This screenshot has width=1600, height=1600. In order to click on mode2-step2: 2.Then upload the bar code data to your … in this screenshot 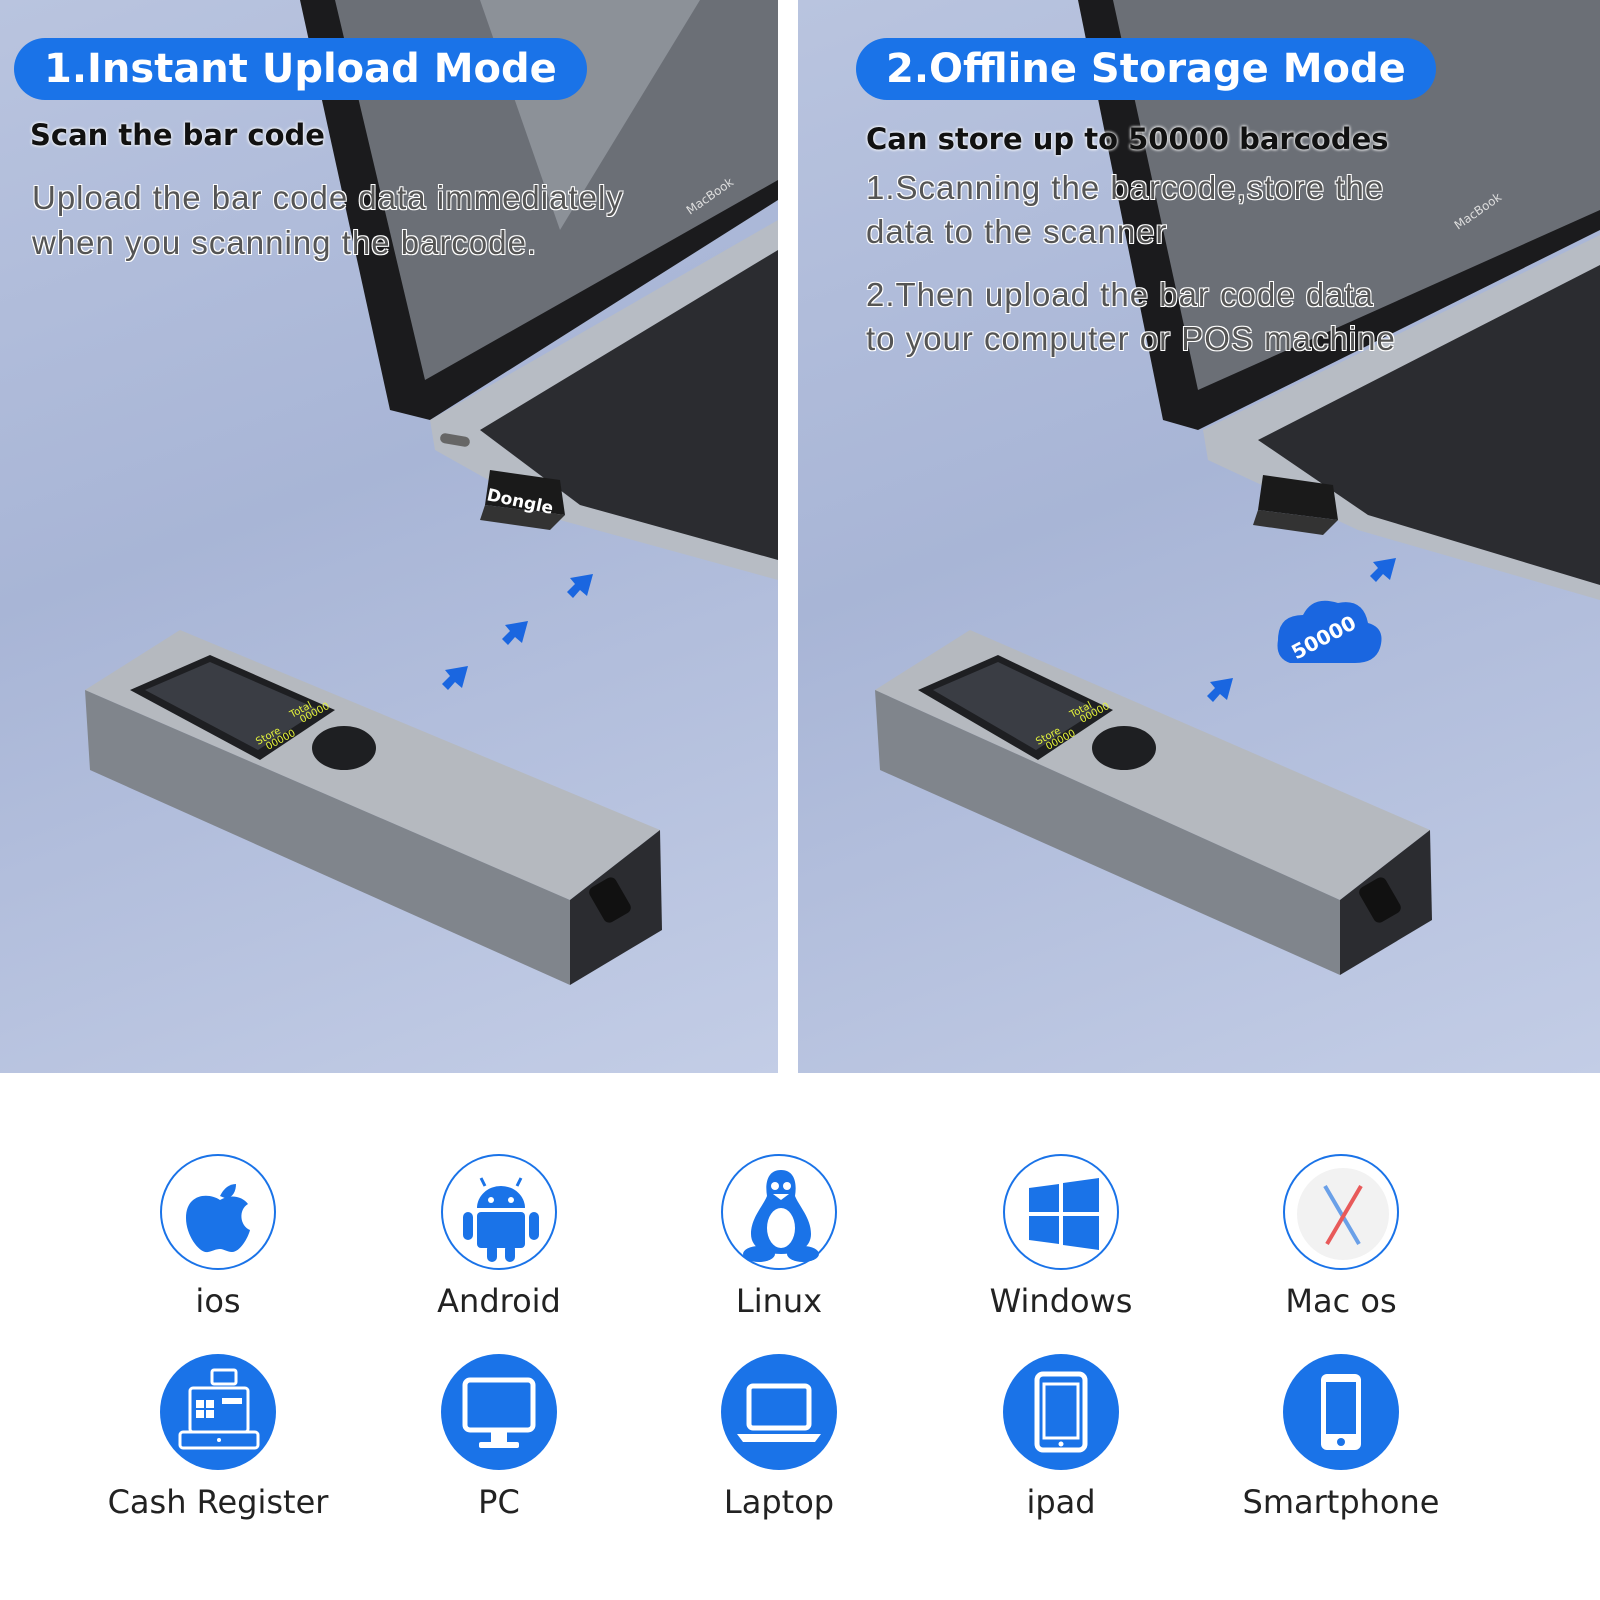, I will do `click(1131, 316)`.